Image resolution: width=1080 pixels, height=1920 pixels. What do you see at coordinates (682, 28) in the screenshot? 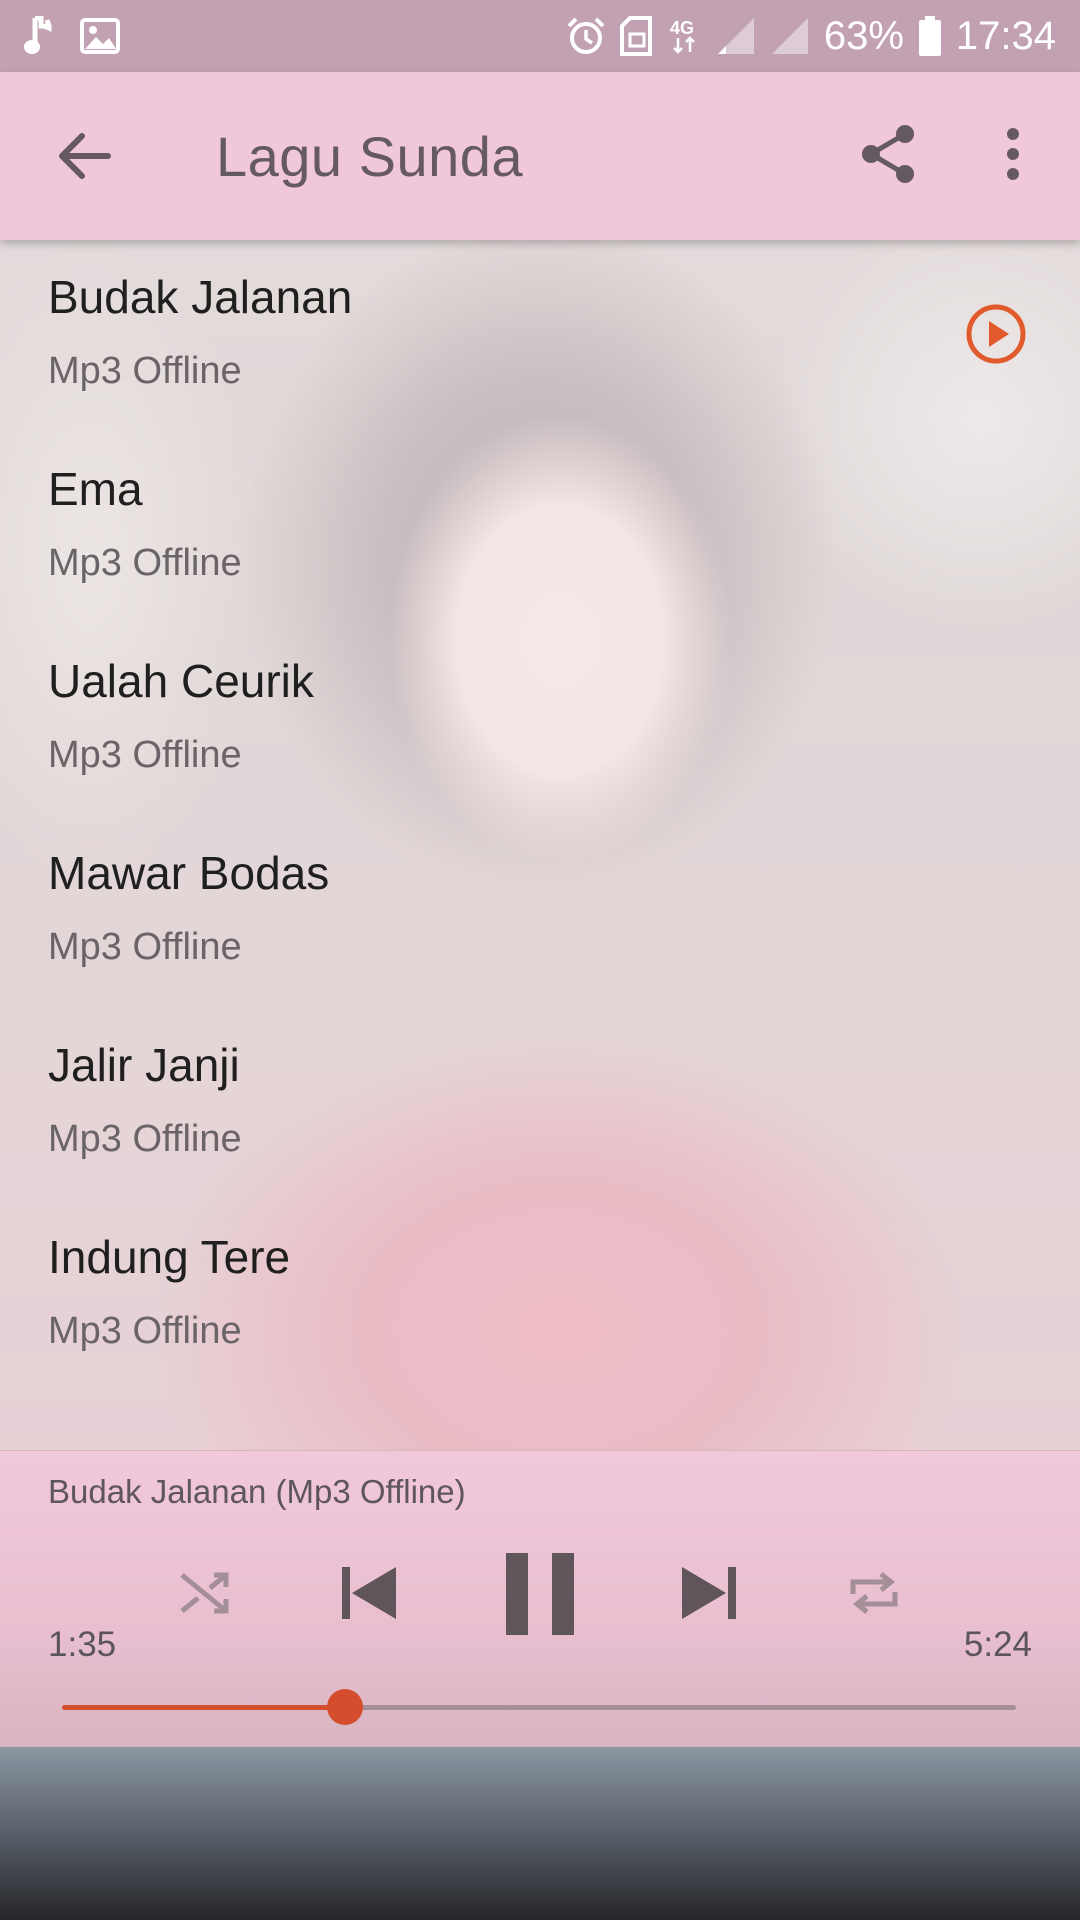
I see `svg-text: 4G` at bounding box center [682, 28].